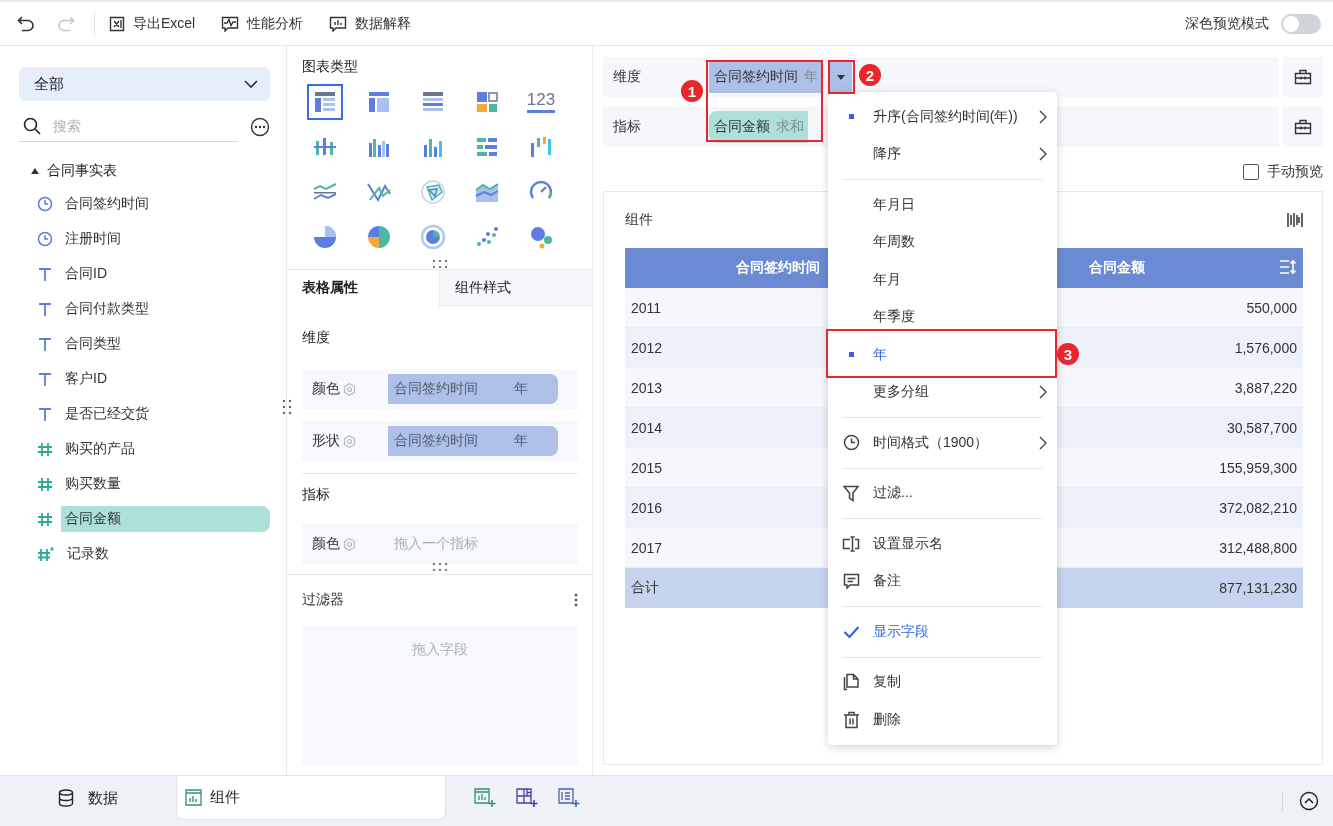 The width and height of the screenshot is (1333, 826). What do you see at coordinates (1251, 172) in the screenshot?
I see `checkbox` at bounding box center [1251, 172].